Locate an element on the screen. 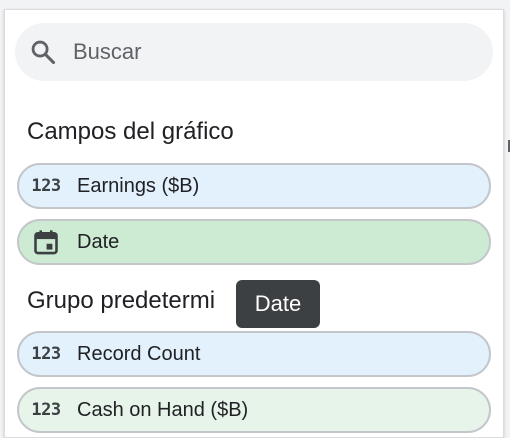 The height and width of the screenshot is (438, 510). search-bar is located at coordinates (254, 52).